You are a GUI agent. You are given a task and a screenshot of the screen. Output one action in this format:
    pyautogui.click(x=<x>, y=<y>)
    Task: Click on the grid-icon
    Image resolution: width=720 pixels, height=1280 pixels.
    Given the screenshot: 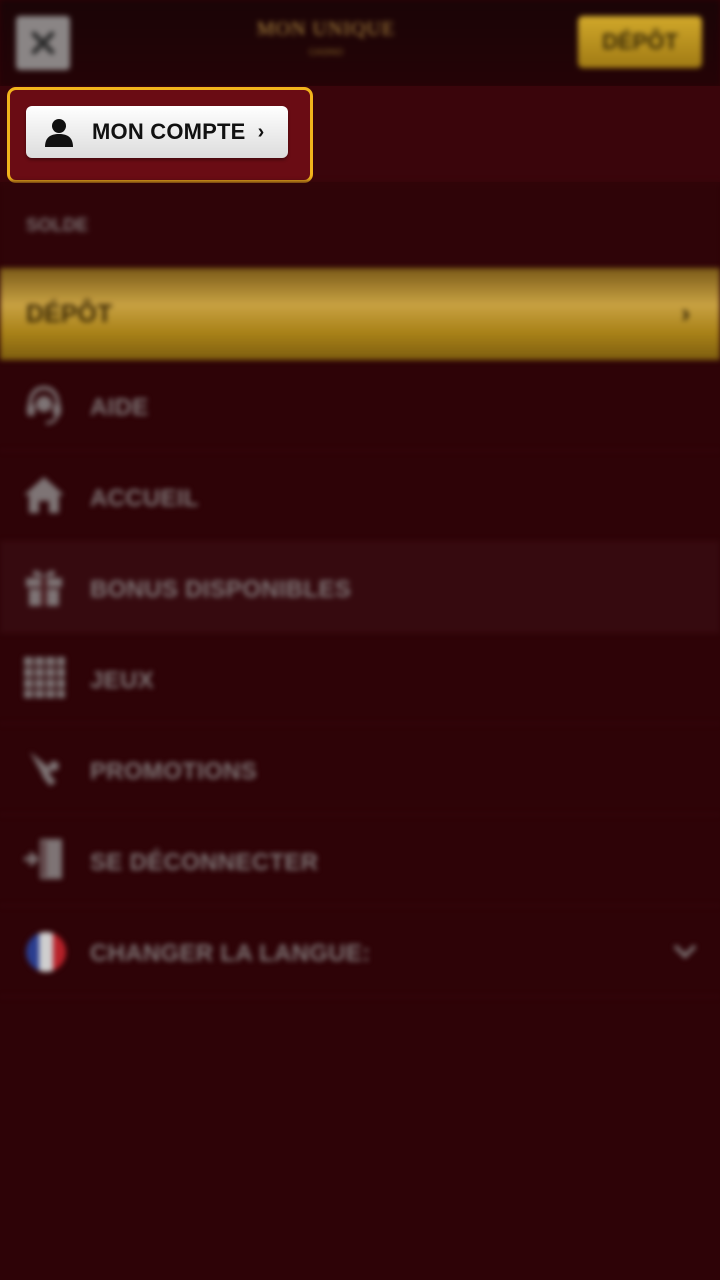 What is the action you would take?
    pyautogui.click(x=44, y=677)
    